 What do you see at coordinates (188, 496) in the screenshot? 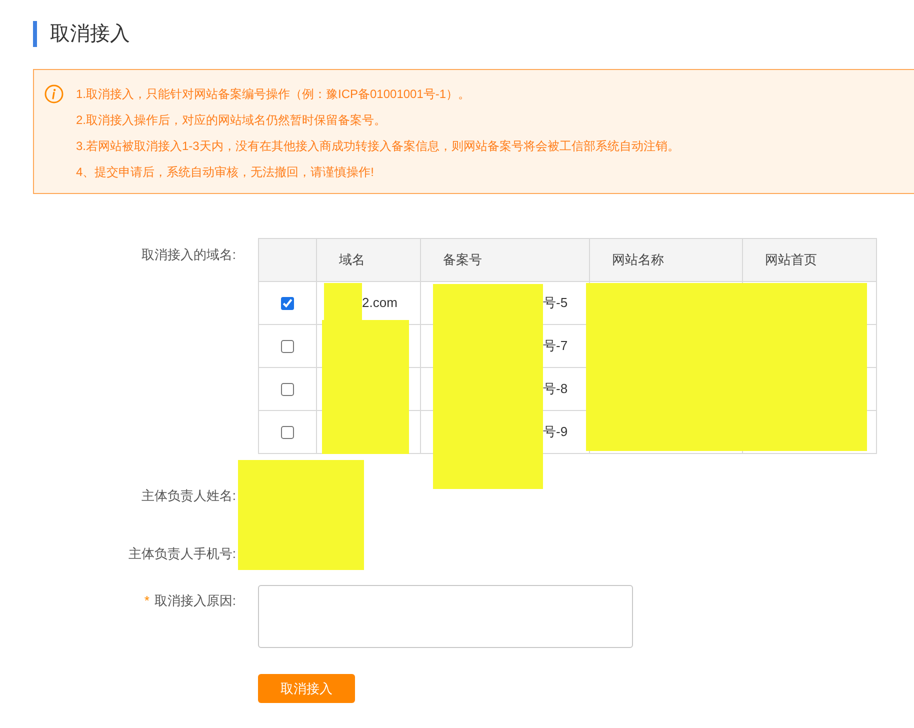
I see `form-label: 主体负责人姓名:` at bounding box center [188, 496].